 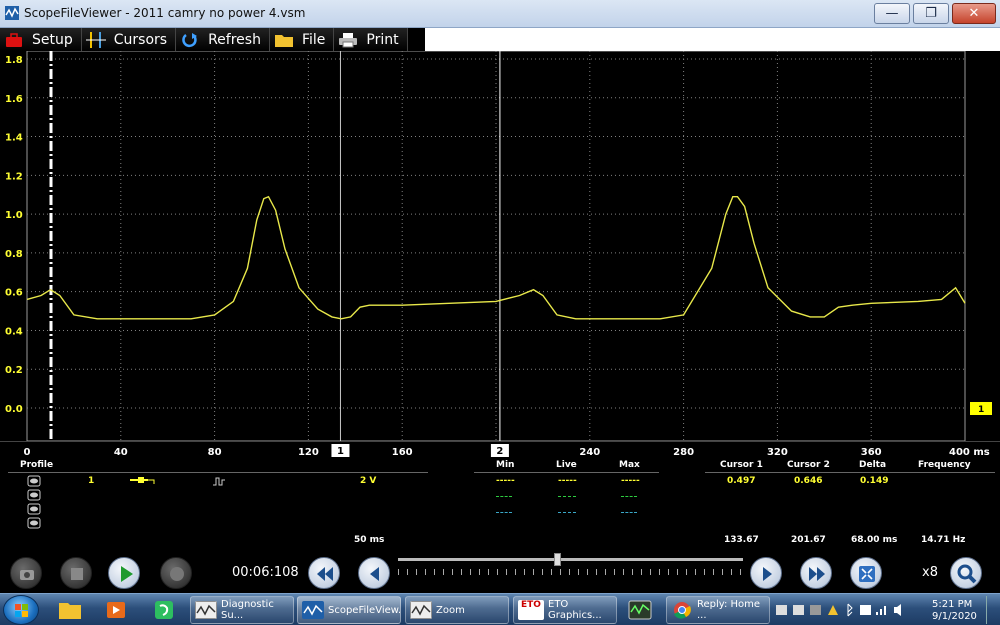 What do you see at coordinates (567, 496) in the screenshot?
I see `live-dash-ch2` at bounding box center [567, 496].